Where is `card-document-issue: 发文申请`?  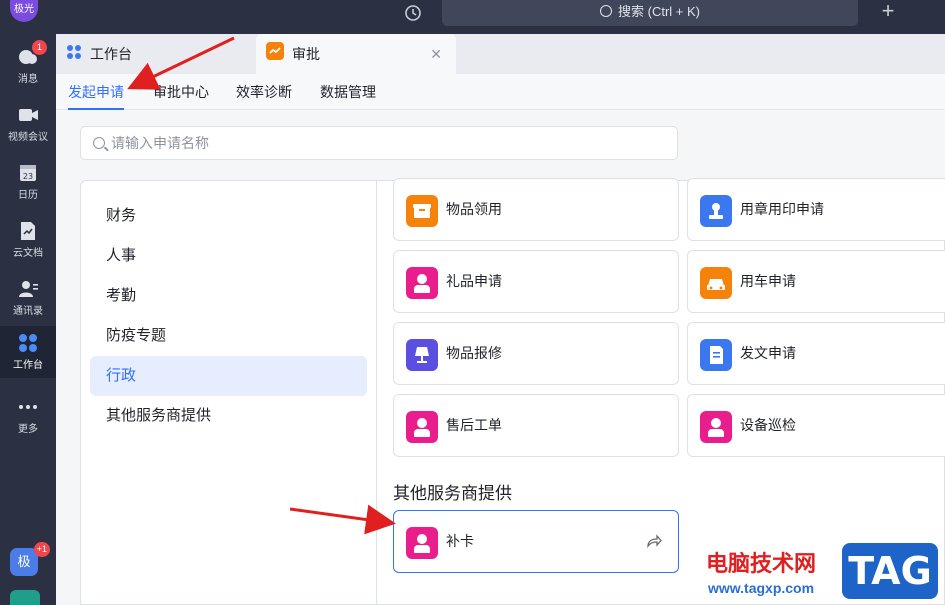 card-document-issue: 发文申请 is located at coordinates (816, 353).